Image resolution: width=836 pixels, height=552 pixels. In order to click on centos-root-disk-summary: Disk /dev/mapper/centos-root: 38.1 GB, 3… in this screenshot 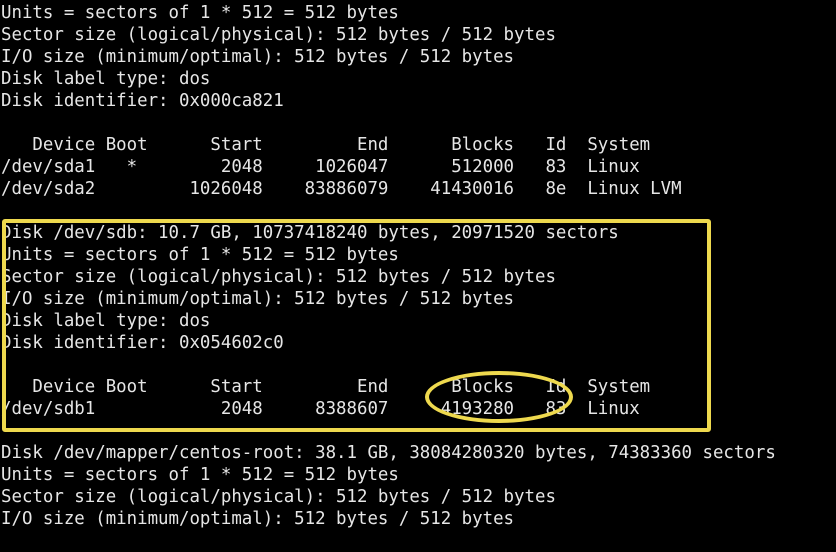, I will do `click(388, 453)`.